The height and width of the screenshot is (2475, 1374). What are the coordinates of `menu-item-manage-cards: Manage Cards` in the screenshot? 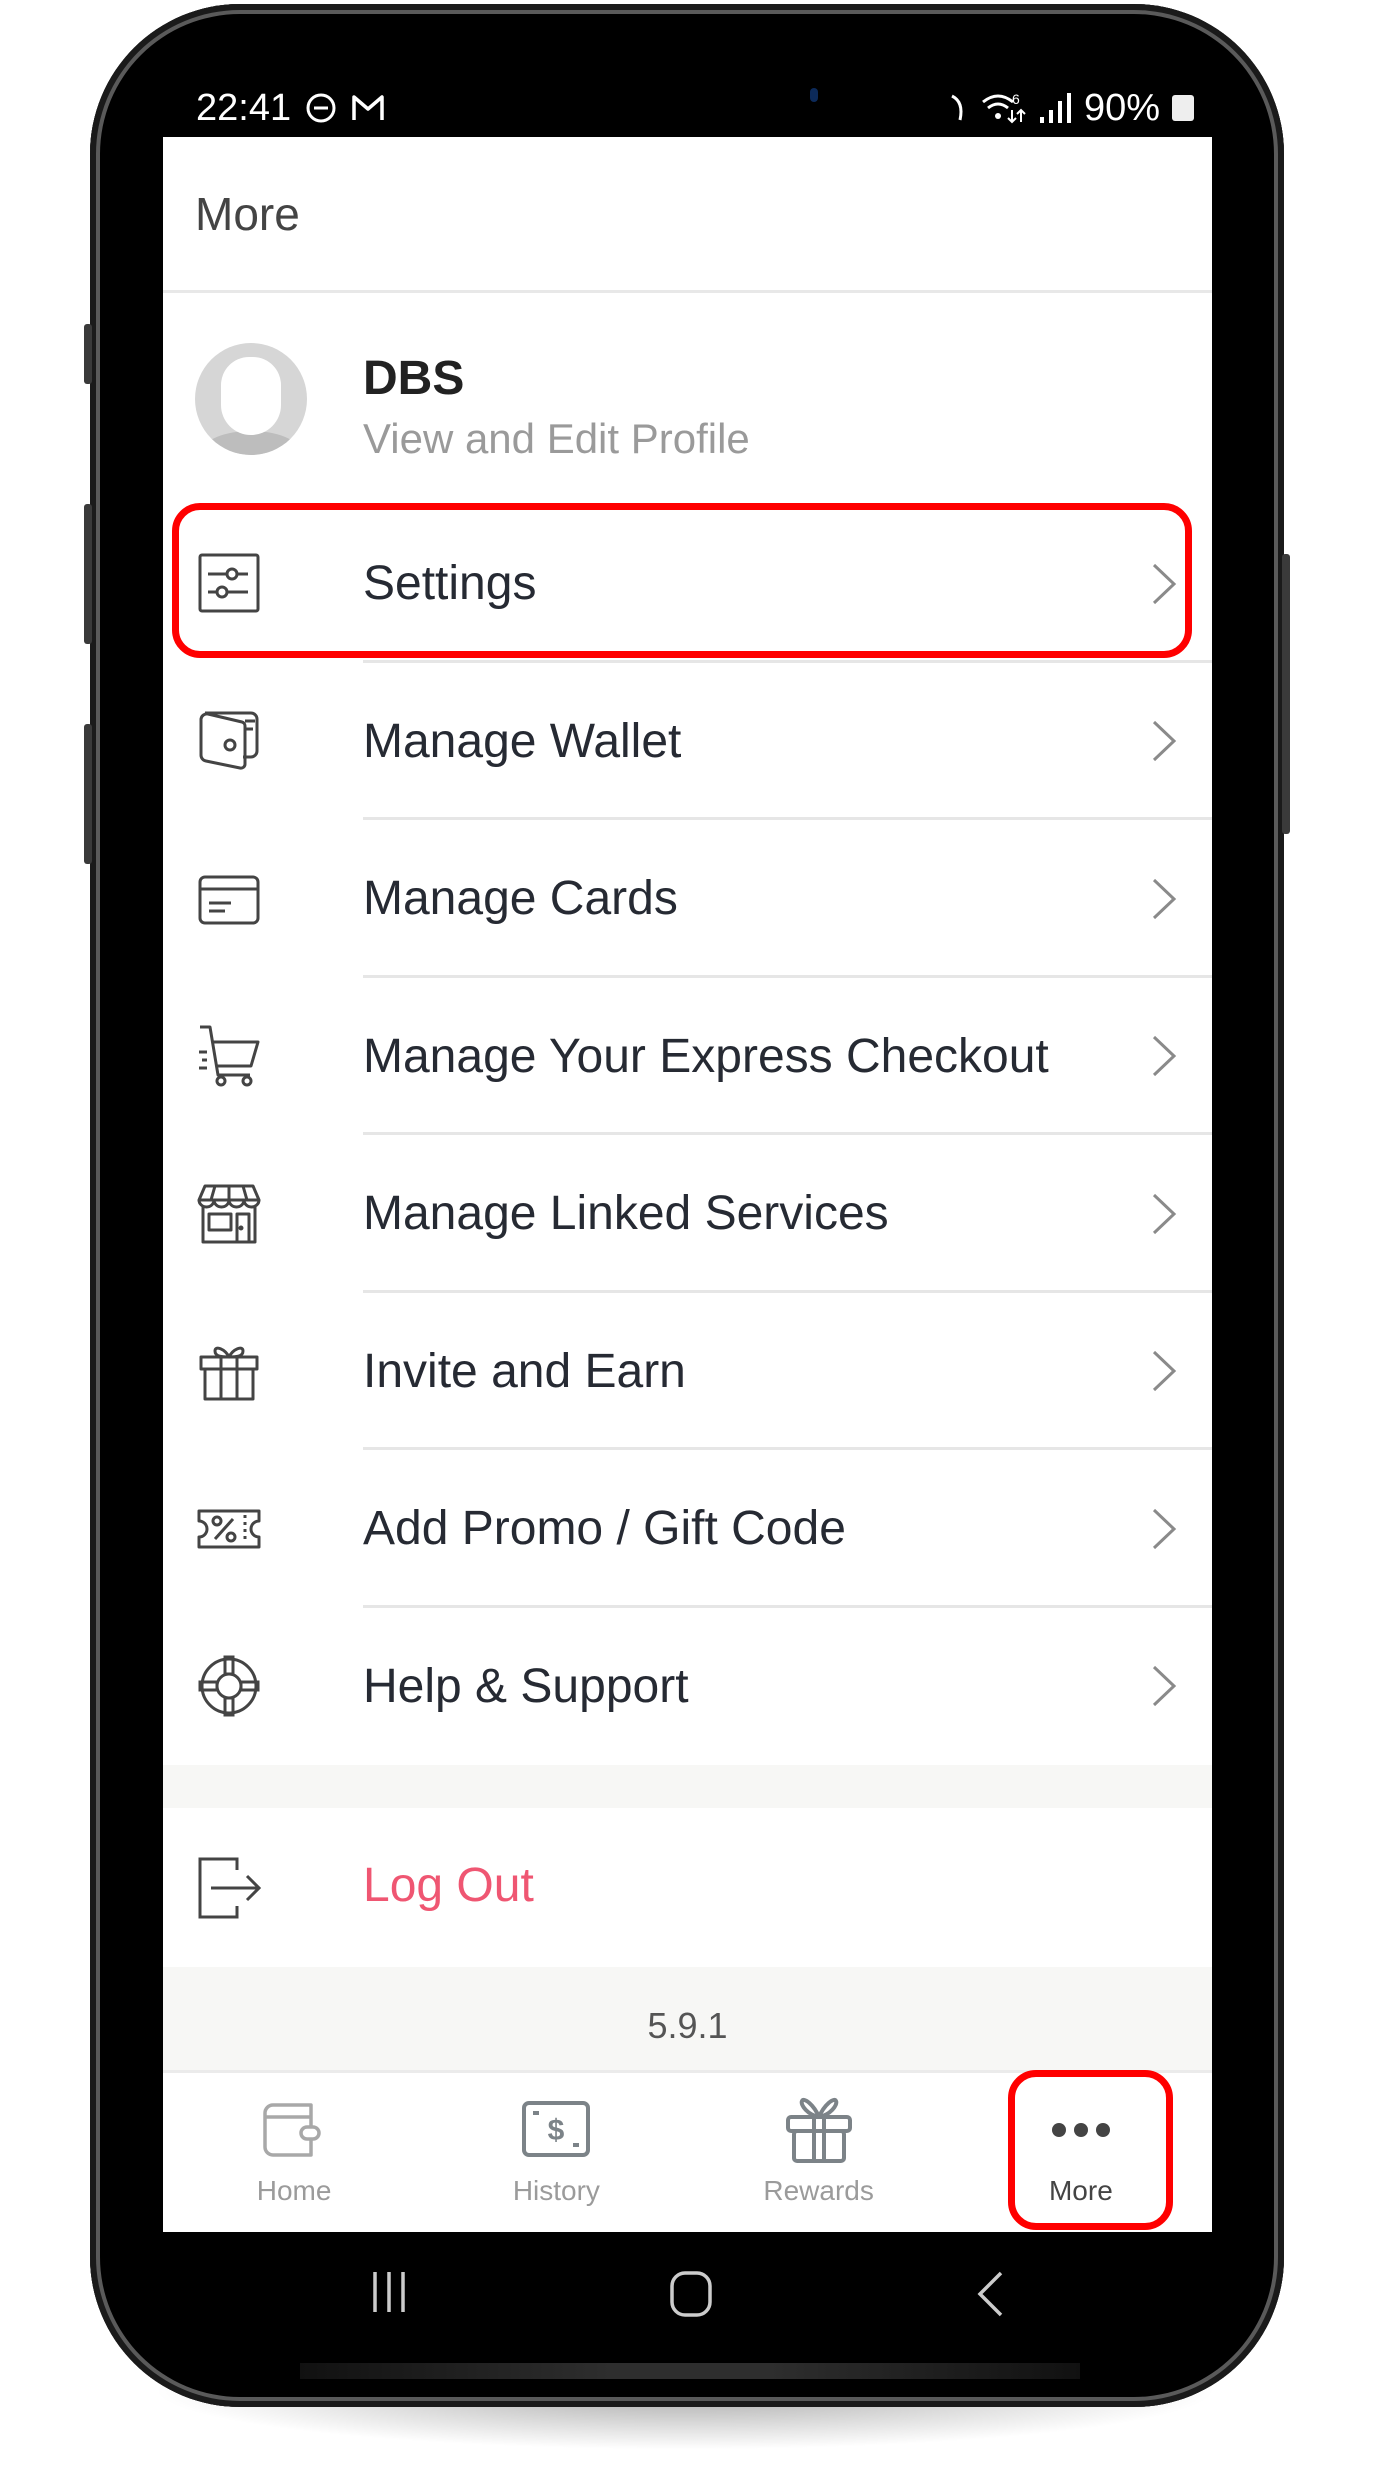 It's located at (687, 899).